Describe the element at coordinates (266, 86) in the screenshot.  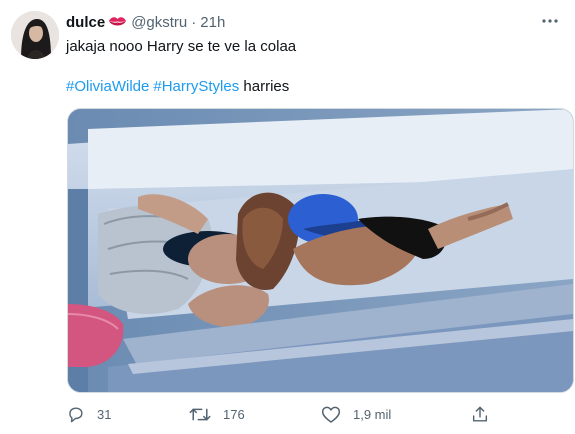
I see `tweet-text-trailing: harries` at that location.